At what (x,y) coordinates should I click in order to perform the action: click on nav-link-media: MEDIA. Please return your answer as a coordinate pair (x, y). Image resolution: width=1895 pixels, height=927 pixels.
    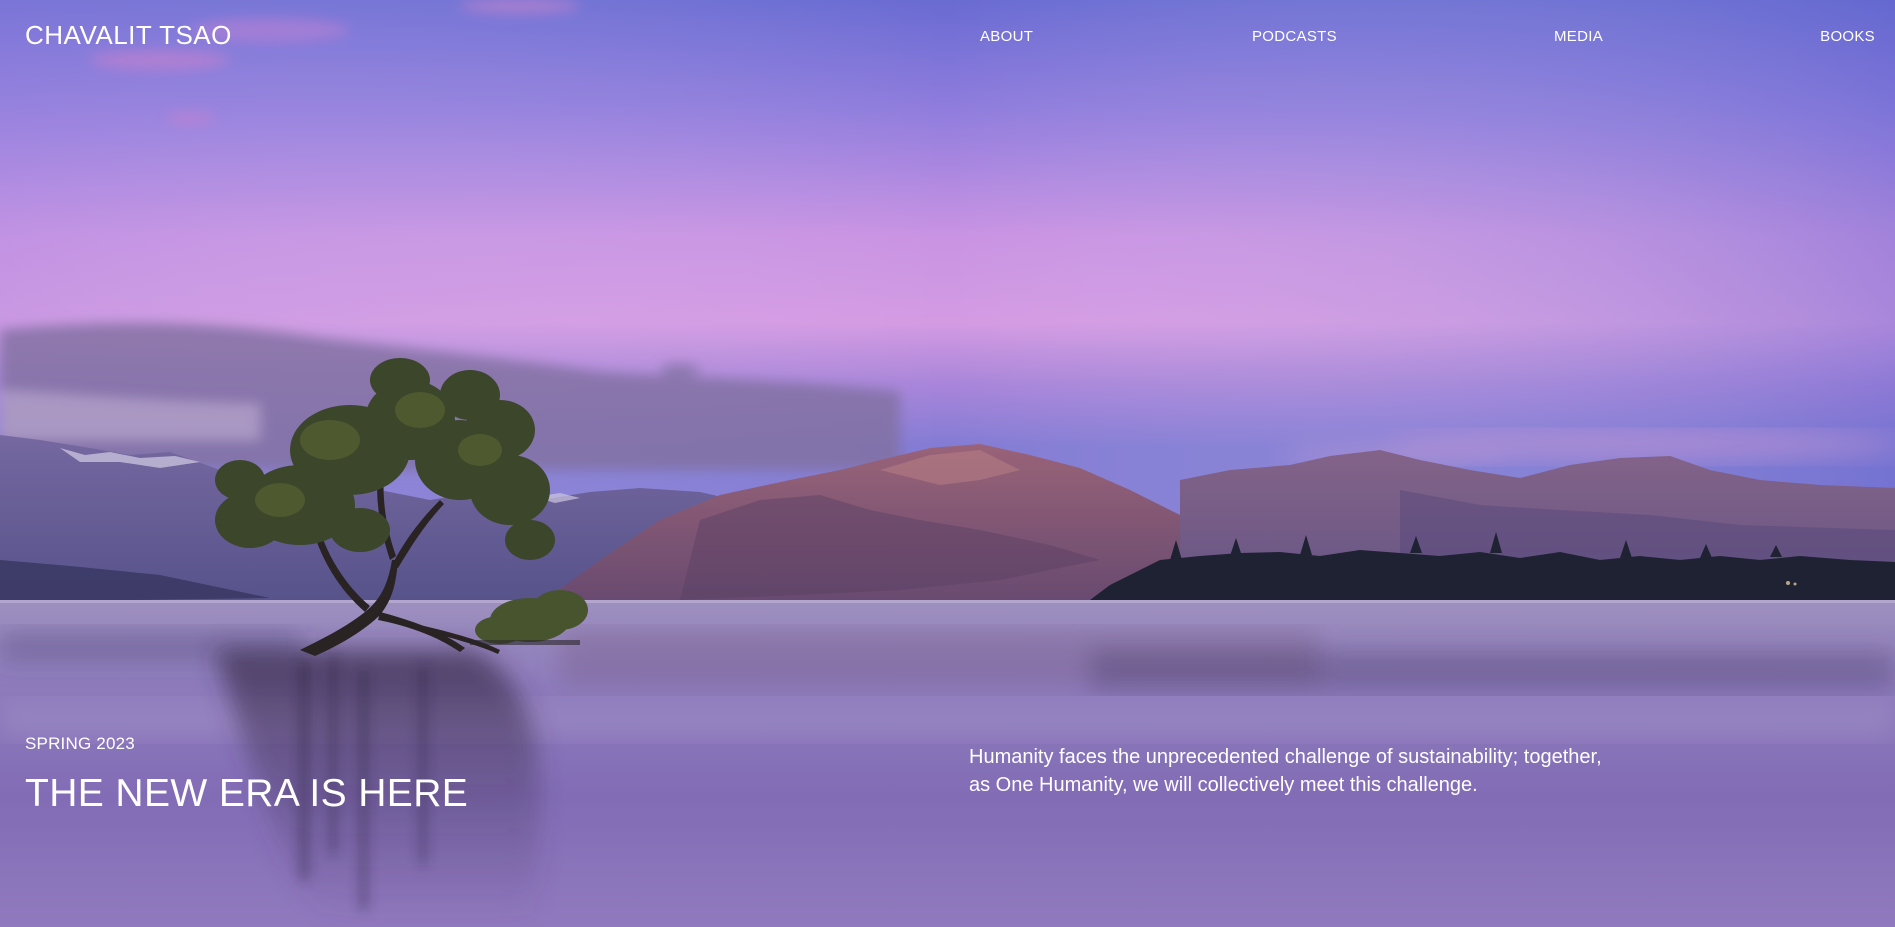
    Looking at the image, I should click on (1578, 36).